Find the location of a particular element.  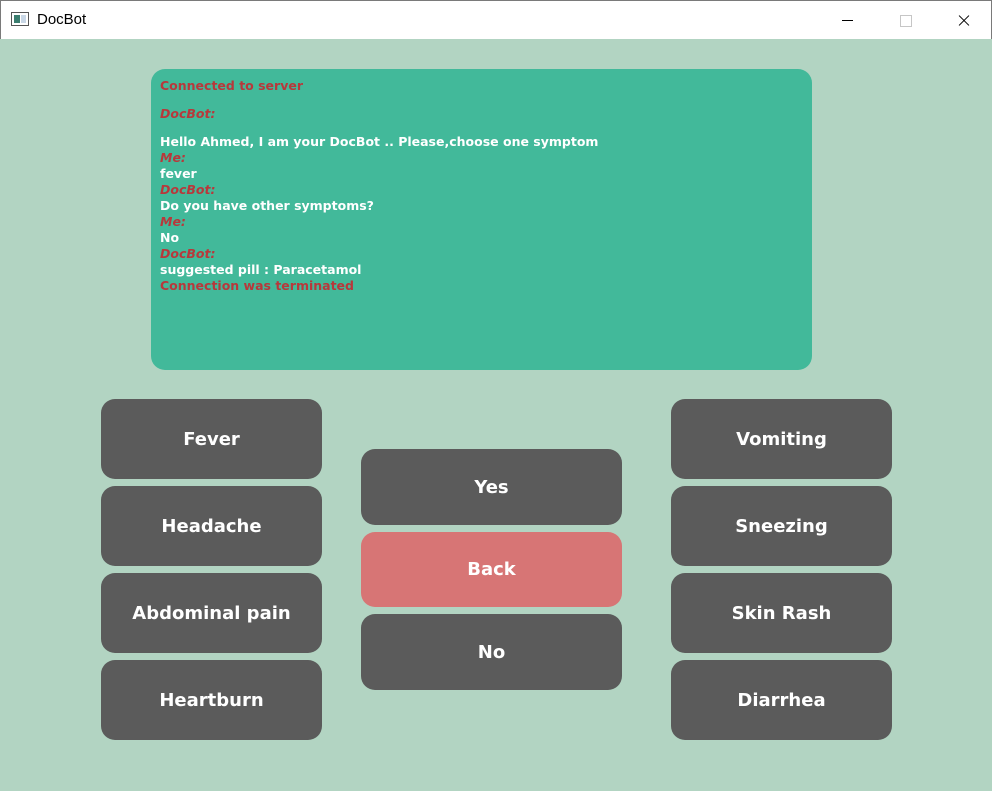

window-title: DocBot is located at coordinates (62, 19).